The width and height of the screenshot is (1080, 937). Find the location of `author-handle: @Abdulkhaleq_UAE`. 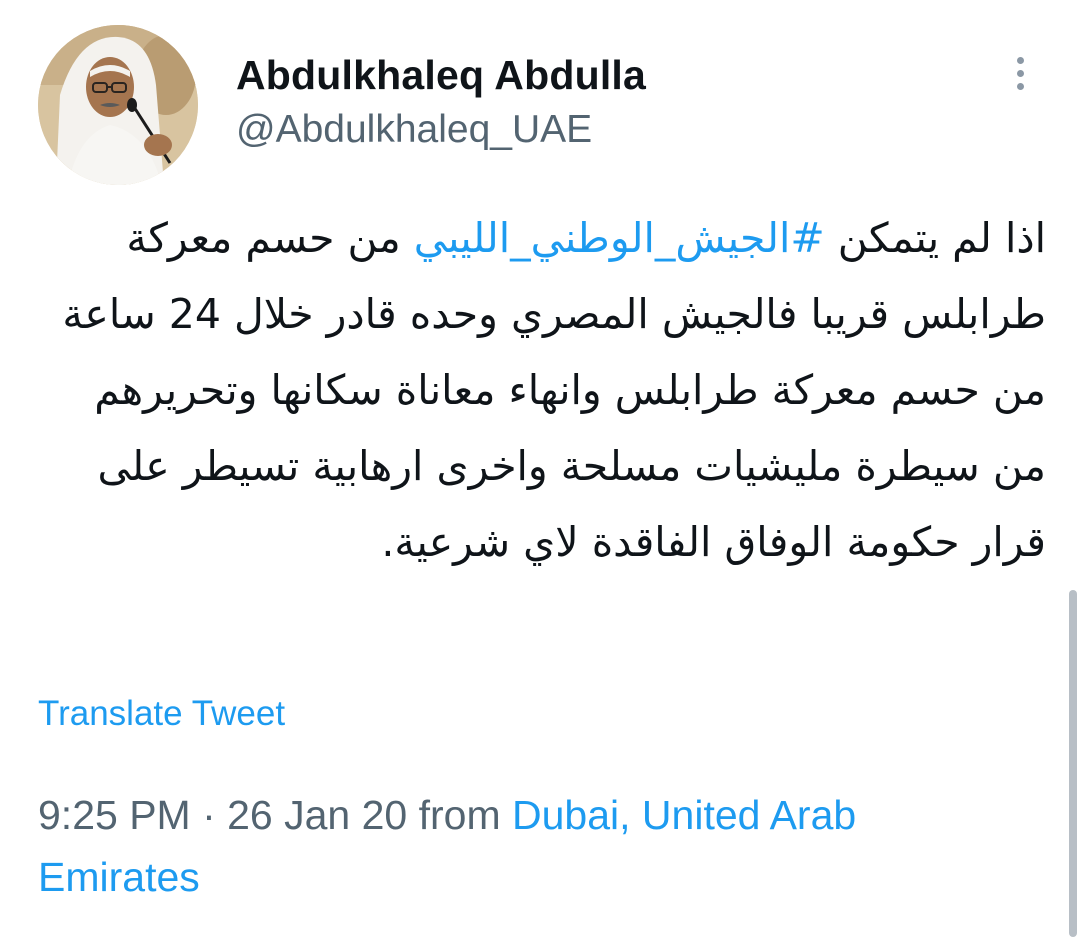

author-handle: @Abdulkhaleq_UAE is located at coordinates (414, 130).